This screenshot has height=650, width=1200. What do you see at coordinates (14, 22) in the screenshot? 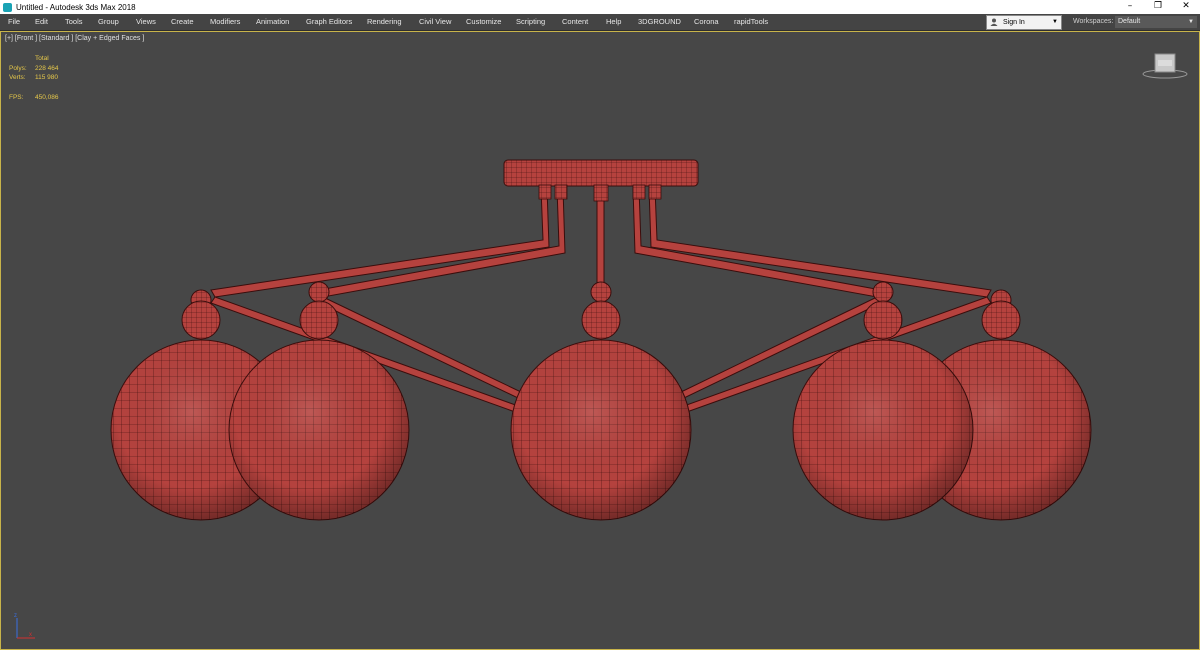
I see `menu-file: File` at bounding box center [14, 22].